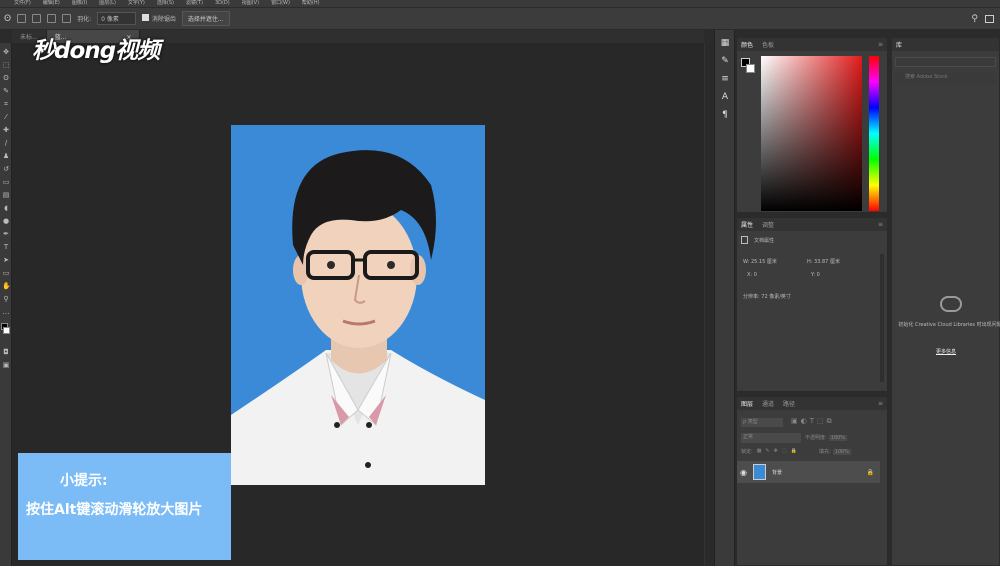 The height and width of the screenshot is (566, 1000). Describe the element at coordinates (51, 3) in the screenshot. I see `menu-edit: 编辑(E)` at that location.